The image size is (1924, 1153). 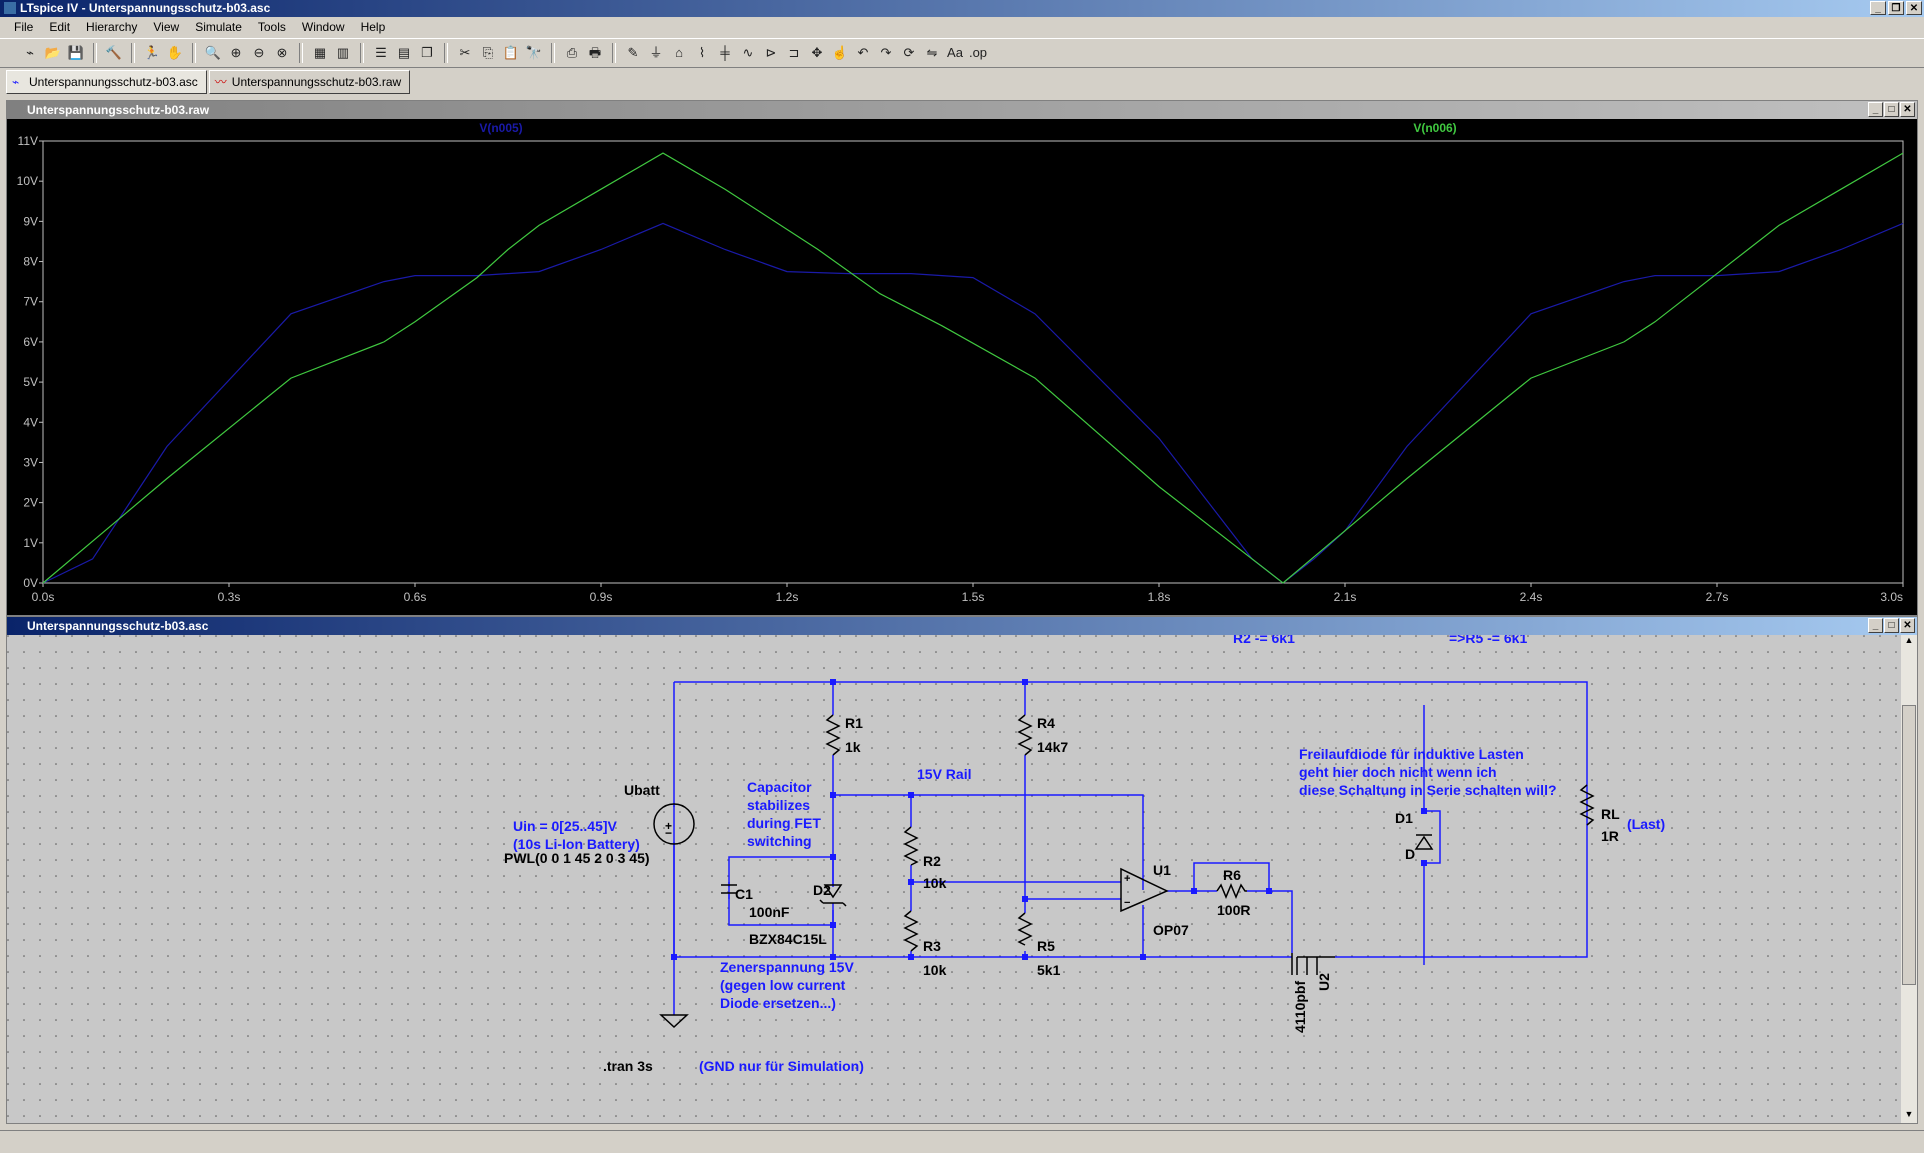 What do you see at coordinates (935, 970) in the screenshot?
I see `r3-value: 10k` at bounding box center [935, 970].